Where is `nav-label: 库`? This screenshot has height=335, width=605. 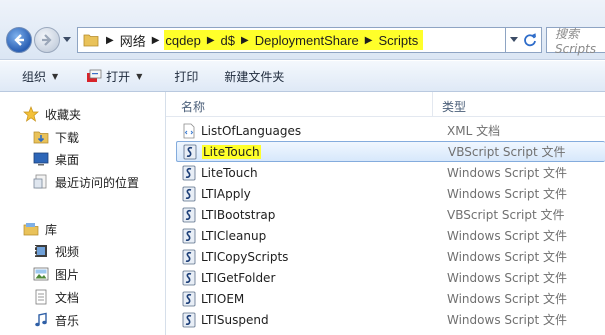 nav-label: 库 is located at coordinates (51, 229).